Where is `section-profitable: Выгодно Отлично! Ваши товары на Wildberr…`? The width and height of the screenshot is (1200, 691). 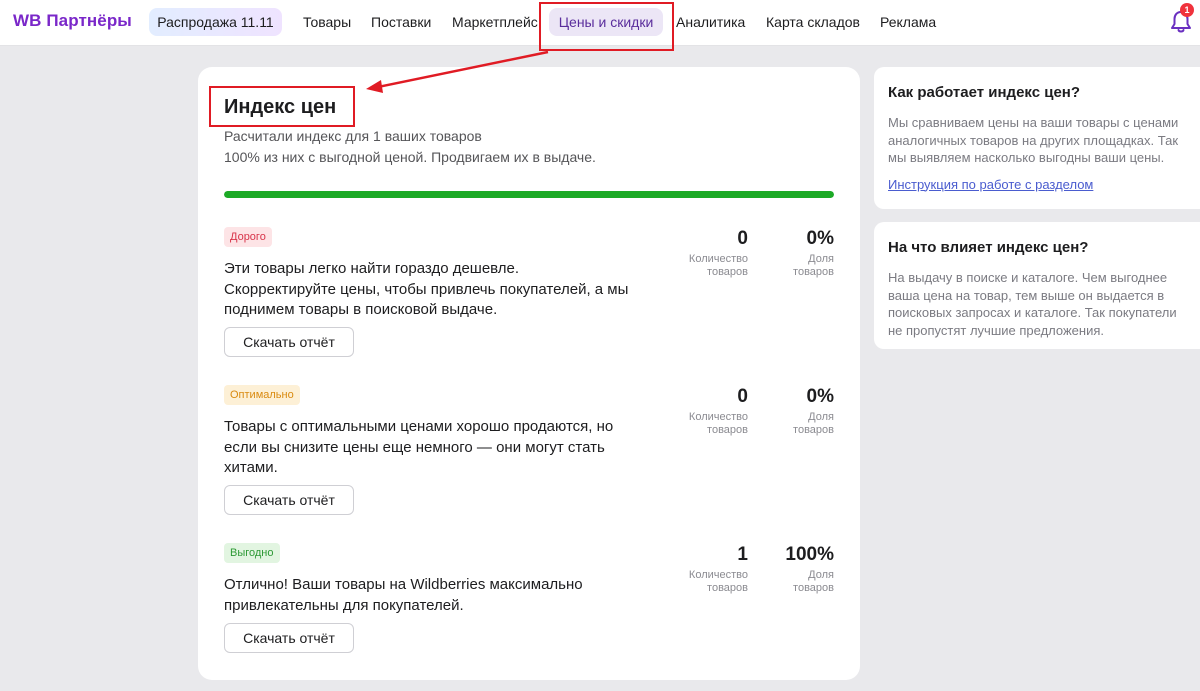
section-profitable: Выгодно Отлично! Ваши товары на Wildberr… is located at coordinates (529, 613).